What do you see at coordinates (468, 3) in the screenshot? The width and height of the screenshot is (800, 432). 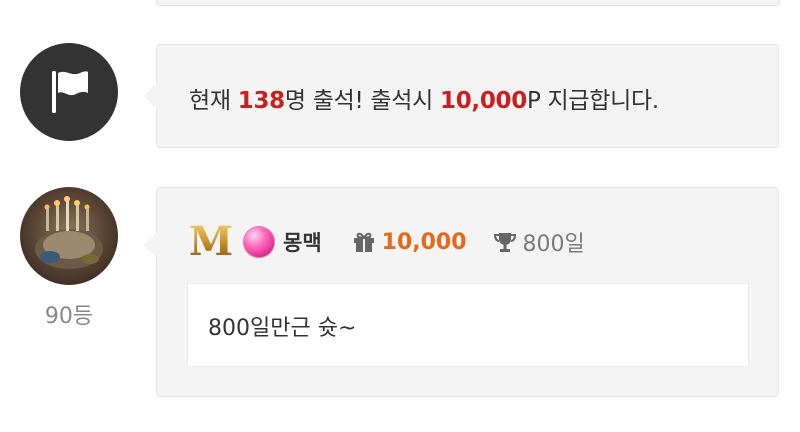 I see `previous-comment-card` at bounding box center [468, 3].